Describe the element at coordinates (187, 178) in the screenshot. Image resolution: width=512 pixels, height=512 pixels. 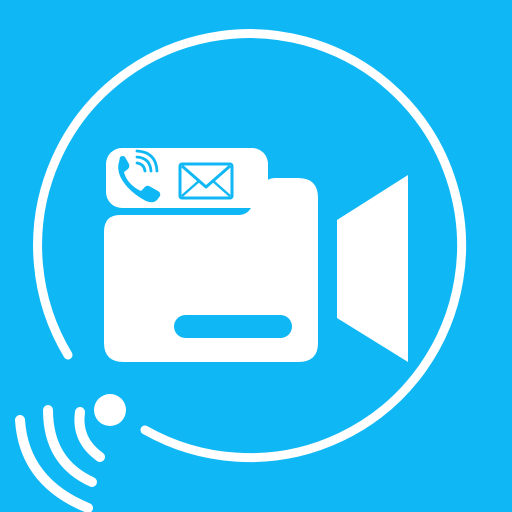
I see `contact-badge` at that location.